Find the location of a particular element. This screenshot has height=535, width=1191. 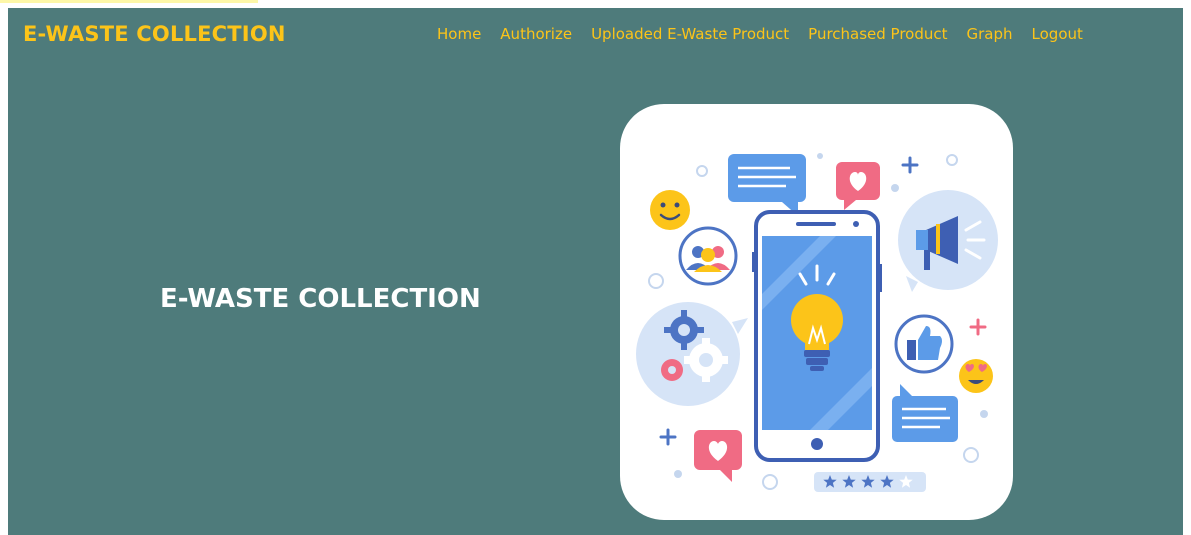

hero-title: E-WASTE COLLECTION is located at coordinates (320, 299).